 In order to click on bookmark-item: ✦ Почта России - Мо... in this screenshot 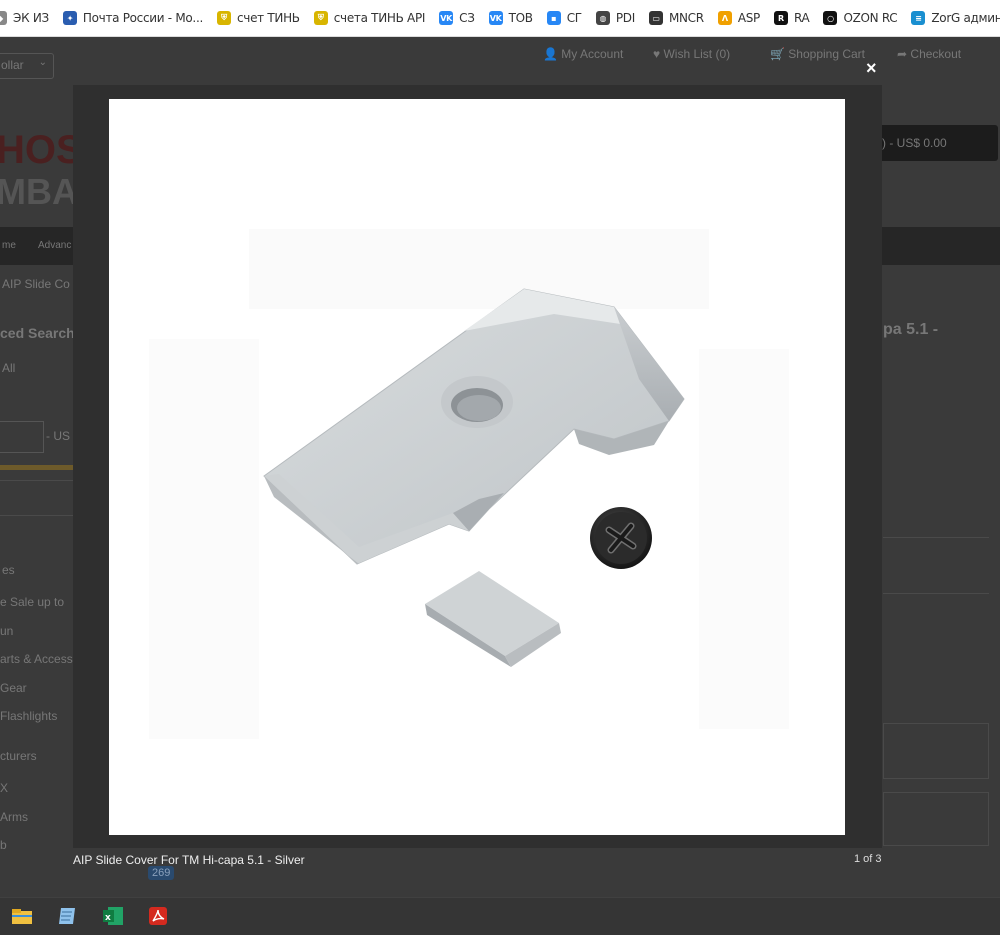, I will do `click(133, 18)`.